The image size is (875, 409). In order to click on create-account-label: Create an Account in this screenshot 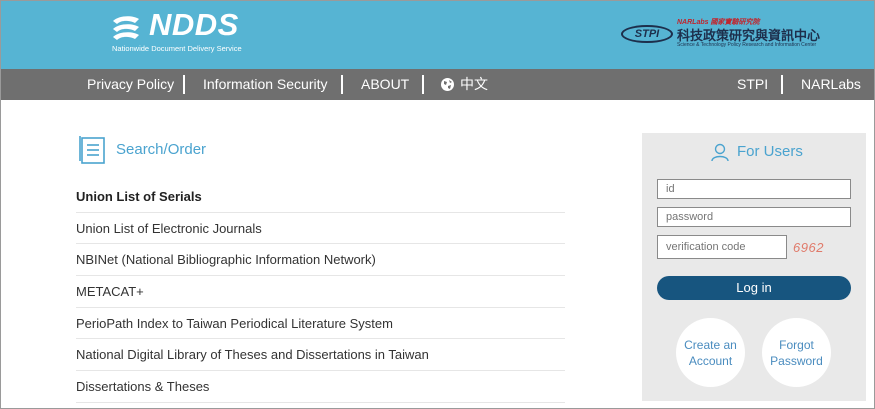, I will do `click(710, 352)`.